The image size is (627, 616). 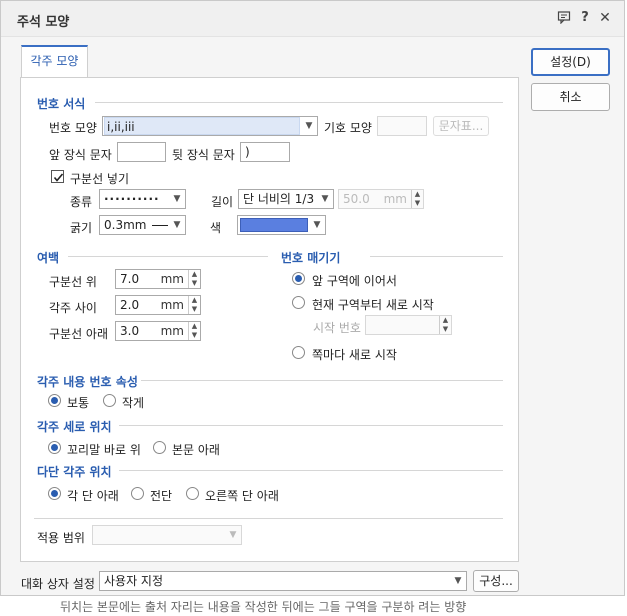 I want to click on tab-footnote-shape: 각주 모양, so click(x=54, y=61).